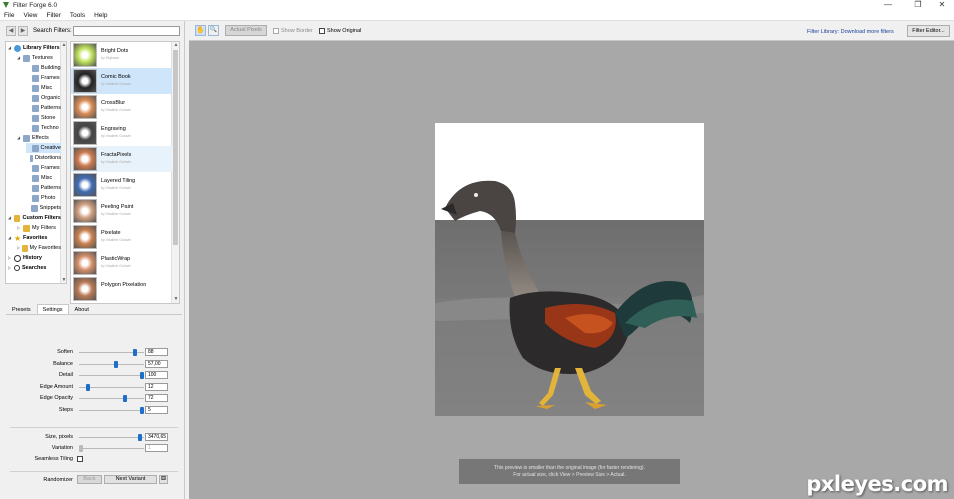  I want to click on menu-file: File, so click(9, 15).